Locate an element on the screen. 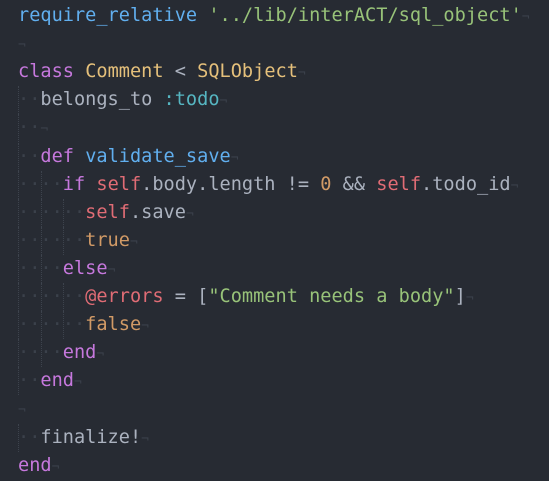 The width and height of the screenshot is (549, 481). code-token: def is located at coordinates (57, 156).